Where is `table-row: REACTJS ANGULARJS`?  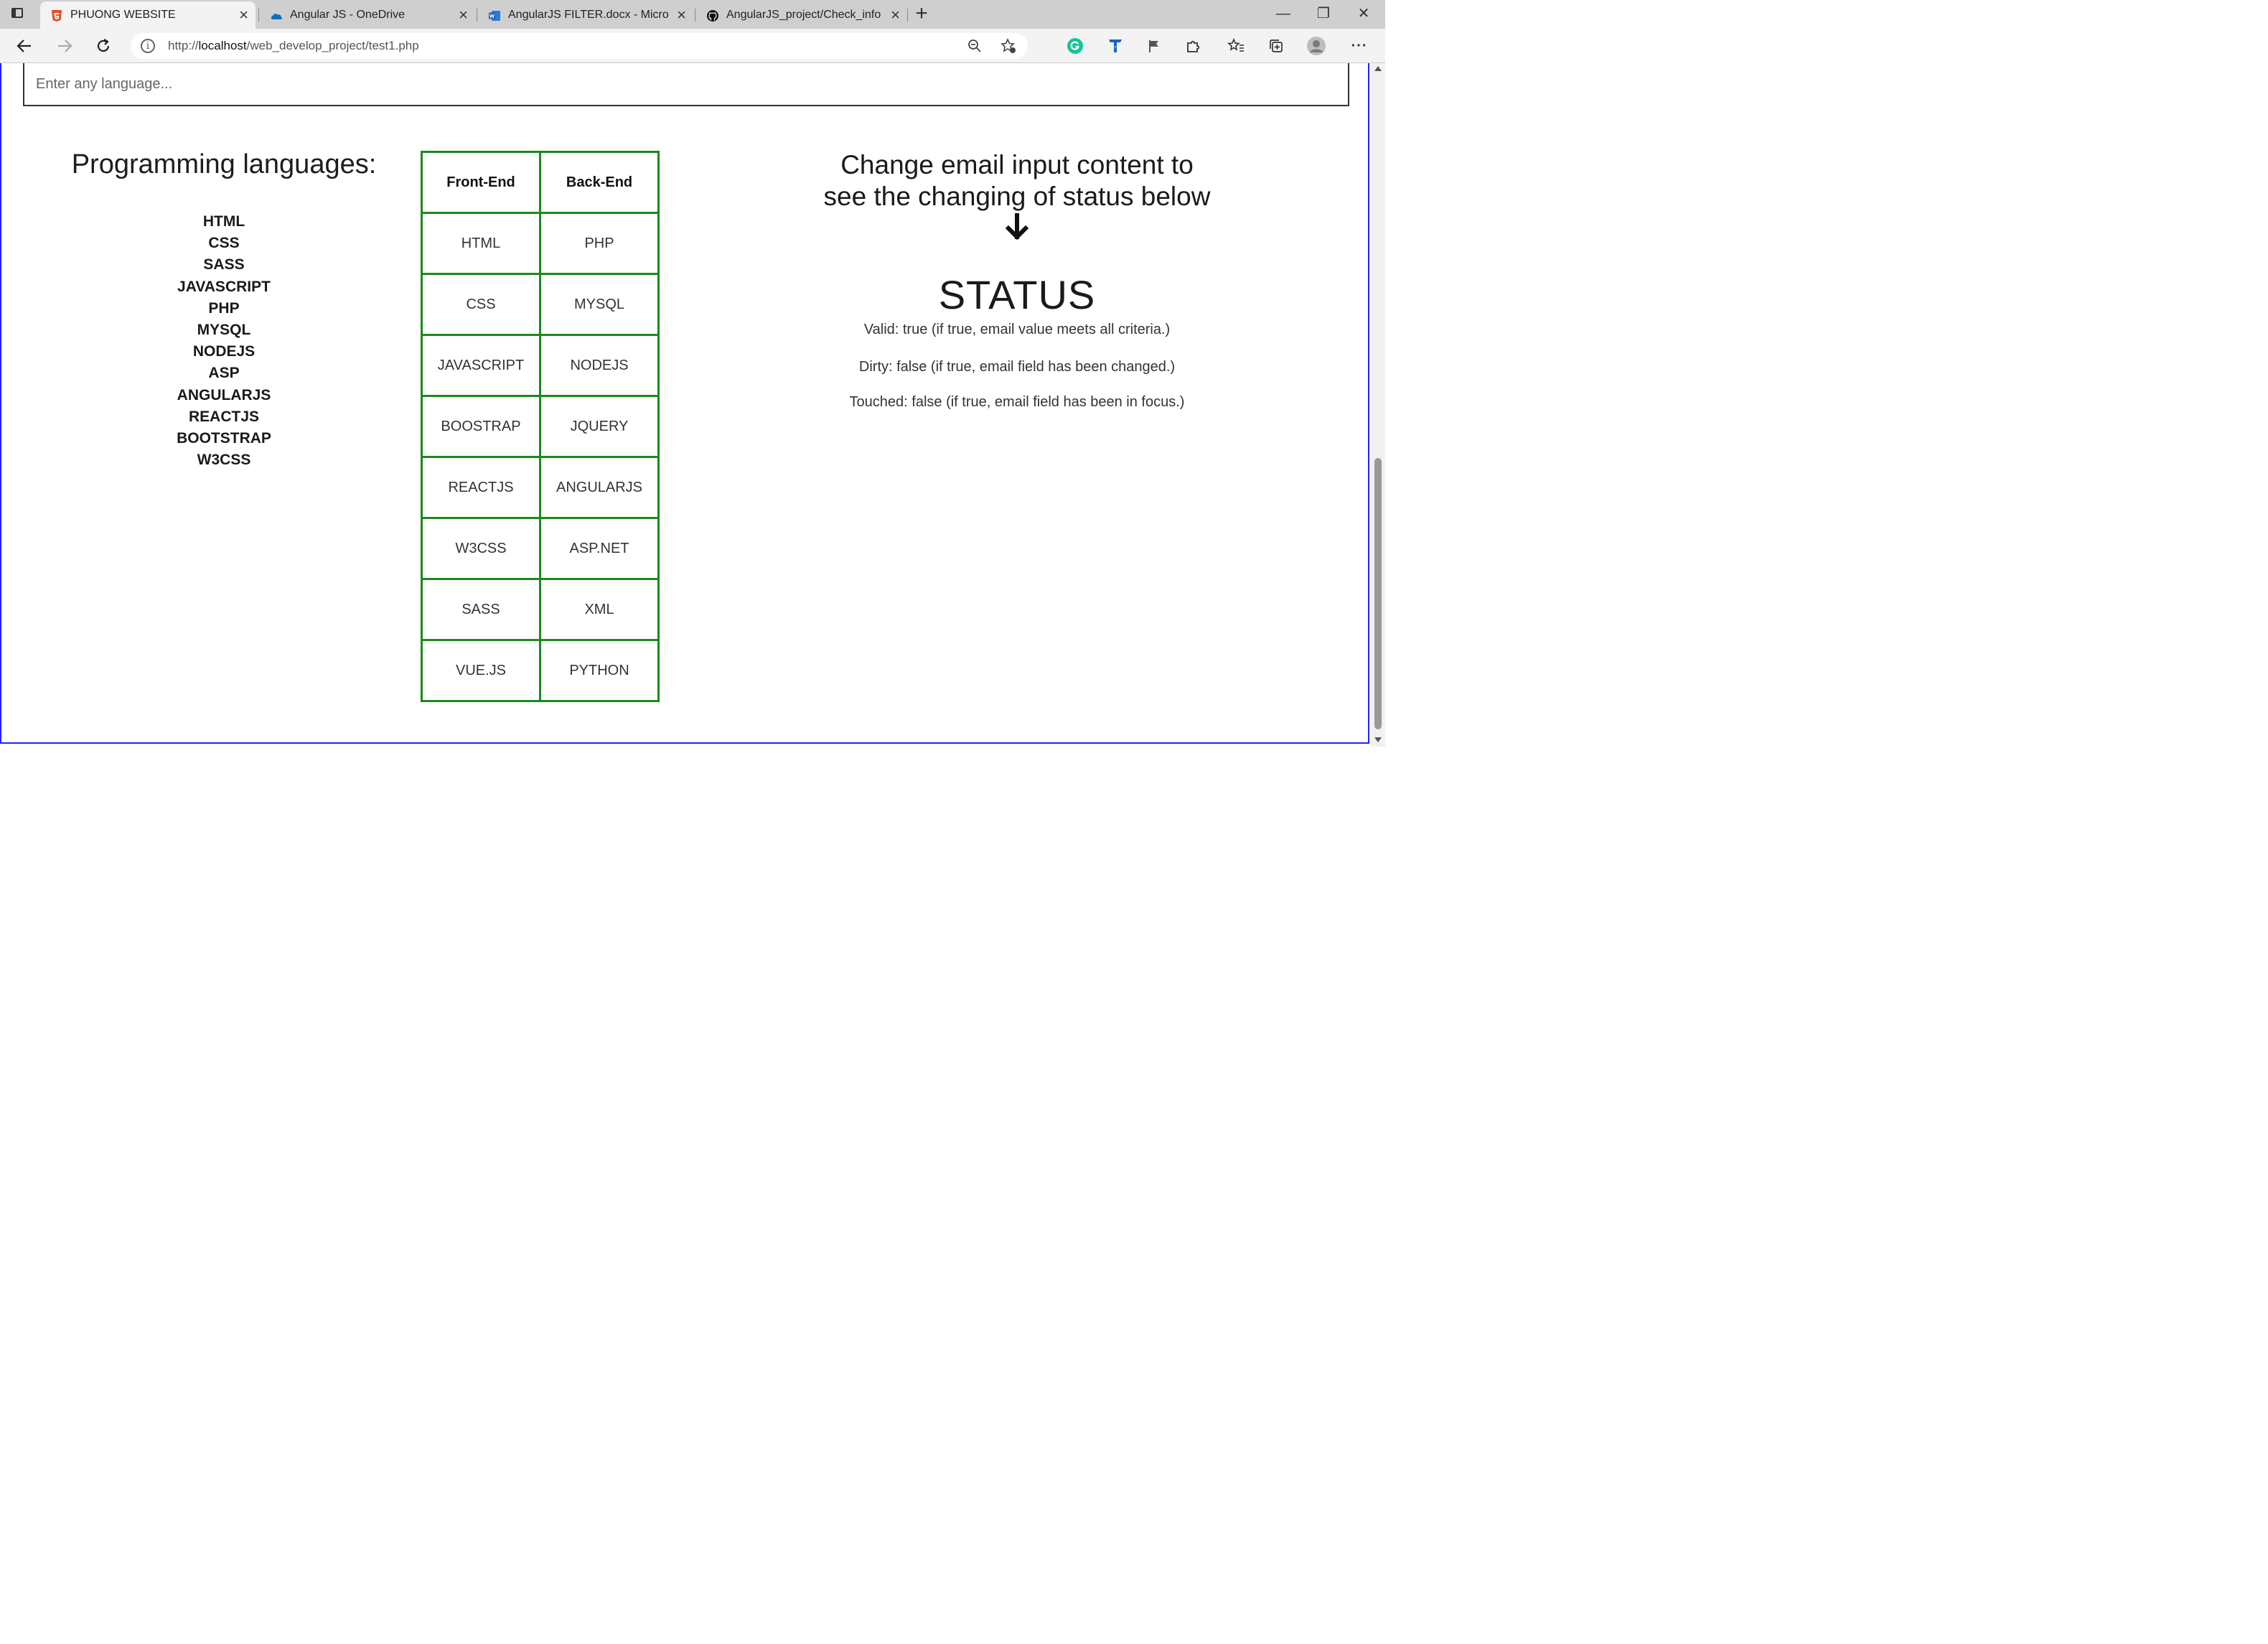 table-row: REACTJS ANGULARJS is located at coordinates (541, 487).